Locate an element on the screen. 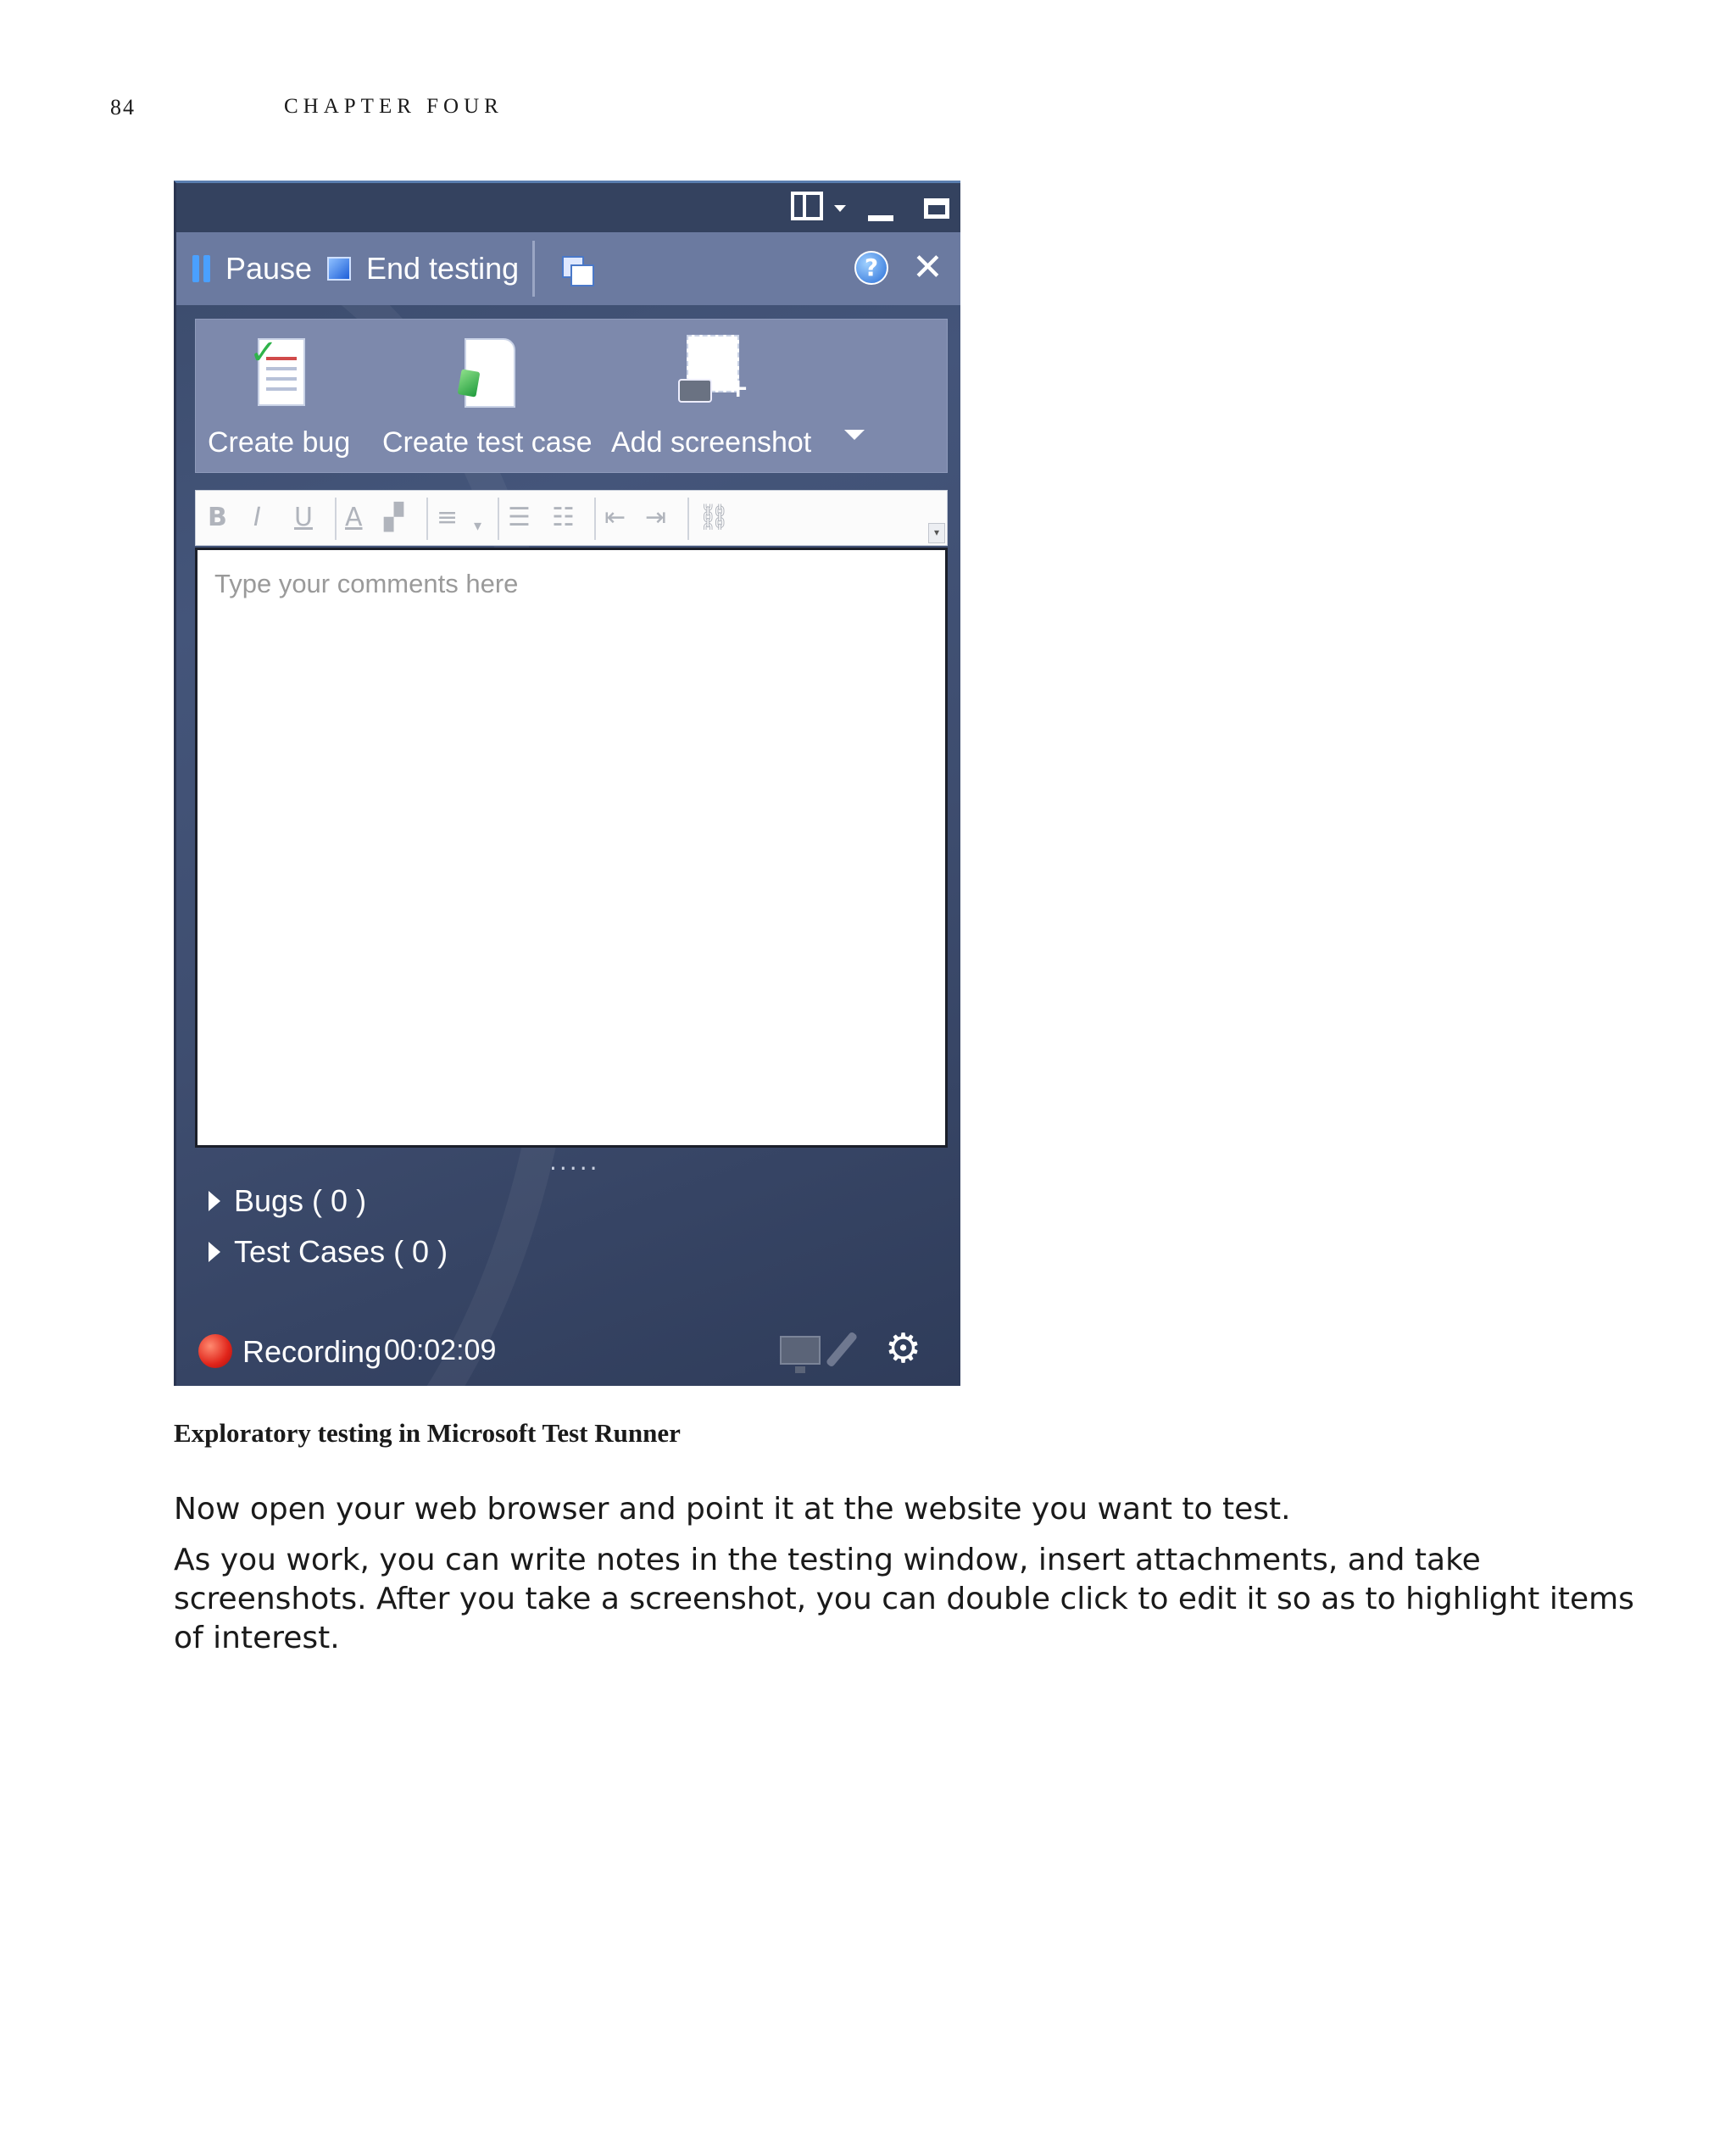 This screenshot has height=2136, width=1736. command-bar: Pause End testing ? ✕ is located at coordinates (568, 268).